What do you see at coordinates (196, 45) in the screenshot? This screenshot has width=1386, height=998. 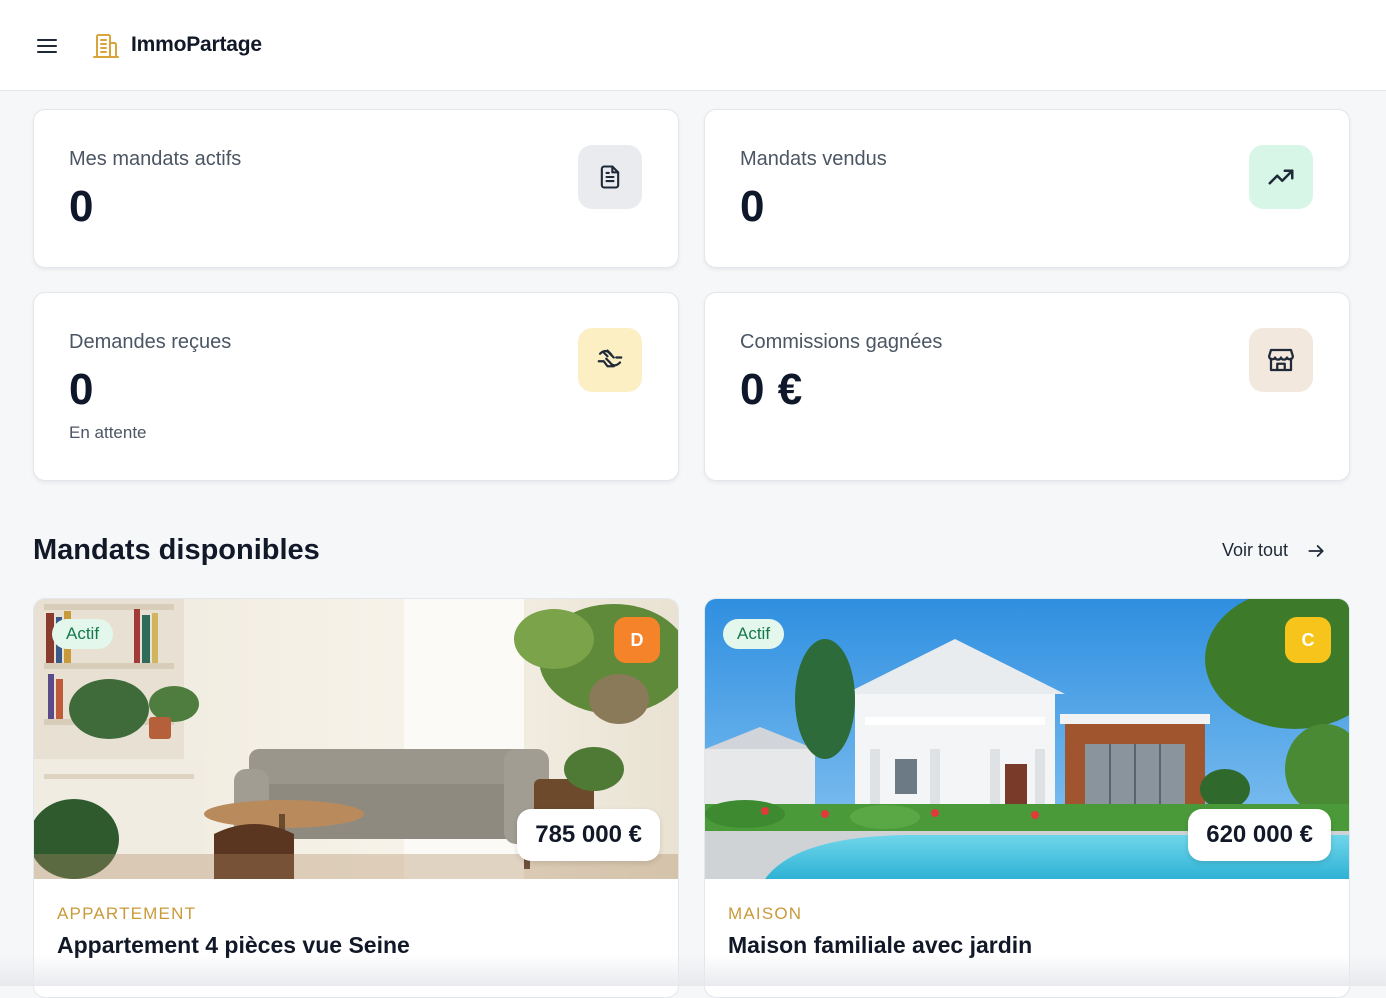 I see `app-name: ImmoPartage` at bounding box center [196, 45].